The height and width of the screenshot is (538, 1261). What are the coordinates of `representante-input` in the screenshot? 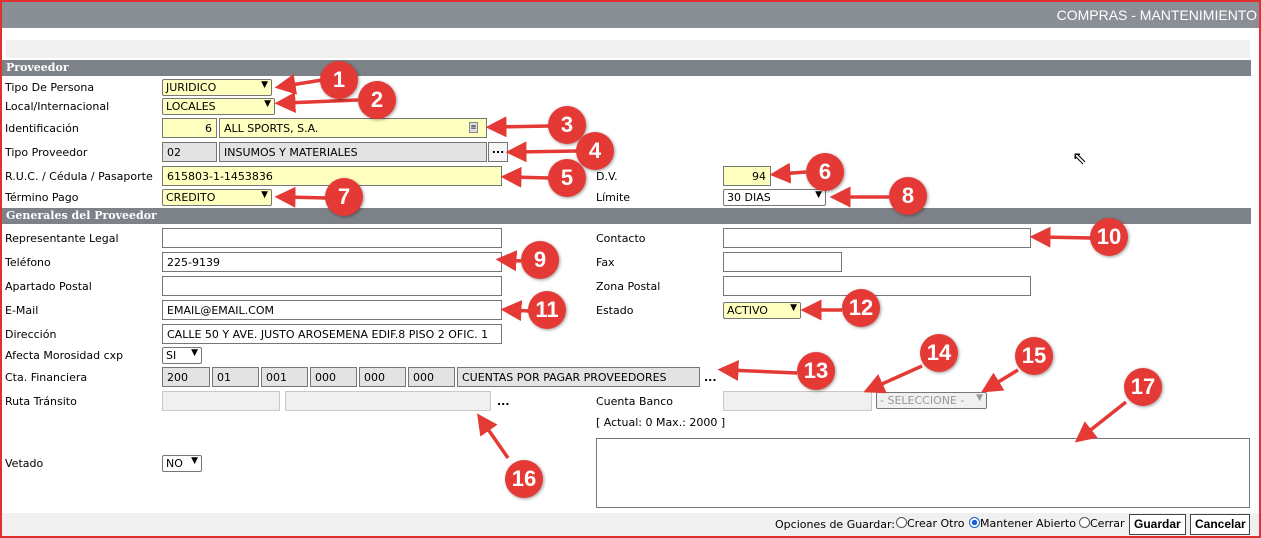 It's located at (332, 238).